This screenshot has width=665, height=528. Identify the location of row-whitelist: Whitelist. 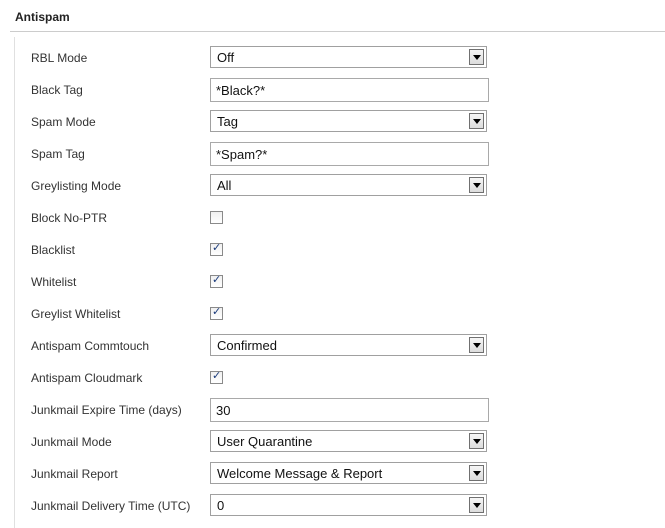
(332, 282).